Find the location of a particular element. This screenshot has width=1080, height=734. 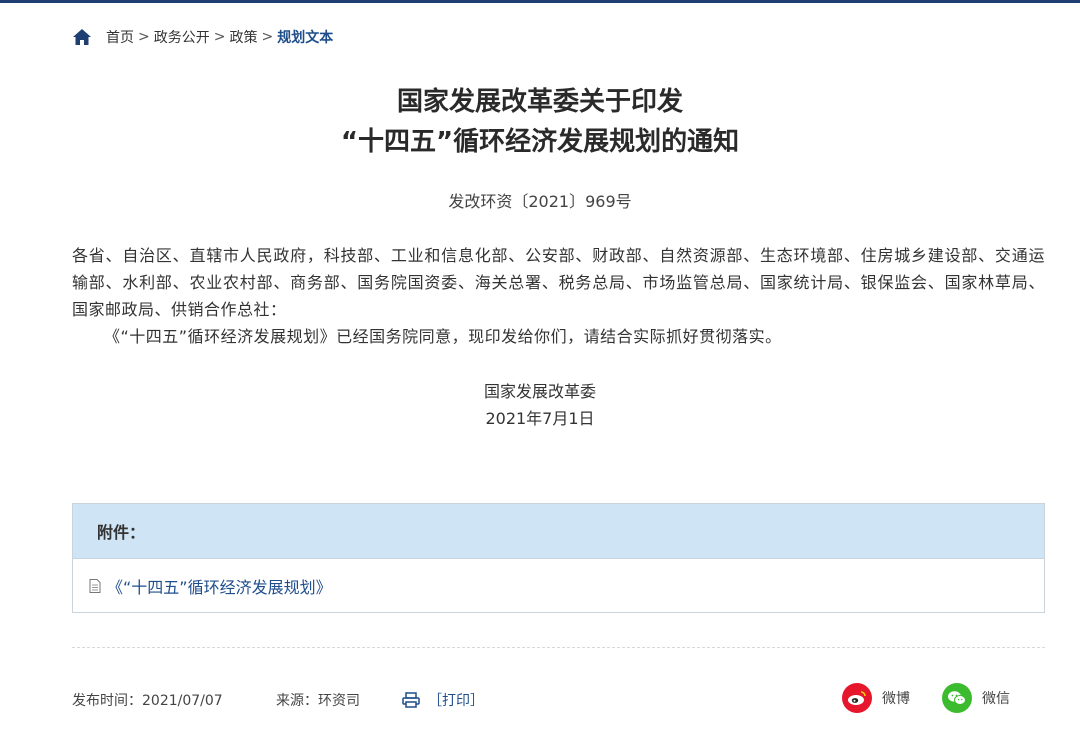

signature-org: 国家发展改革委 is located at coordinates (539, 391).